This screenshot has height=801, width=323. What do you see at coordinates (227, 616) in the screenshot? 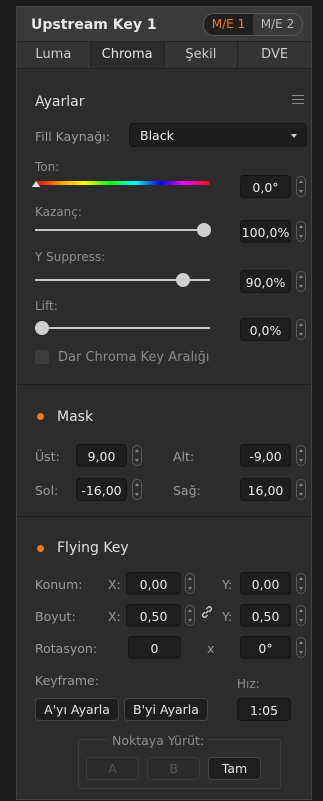
I see `size-y-label: Y:` at bounding box center [227, 616].